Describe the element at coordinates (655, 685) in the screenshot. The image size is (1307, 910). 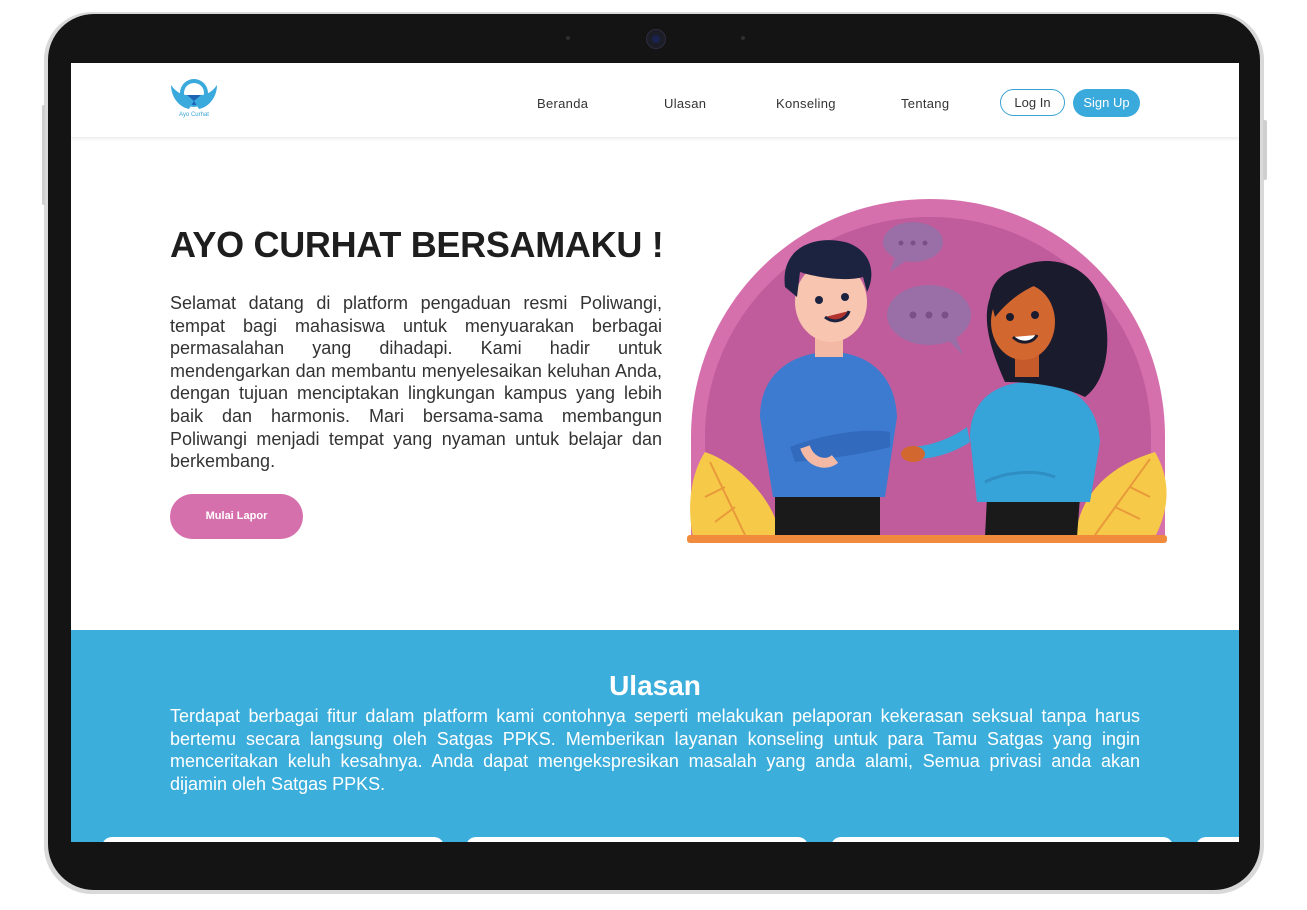
I see `ulasan-title: Ulasan` at that location.